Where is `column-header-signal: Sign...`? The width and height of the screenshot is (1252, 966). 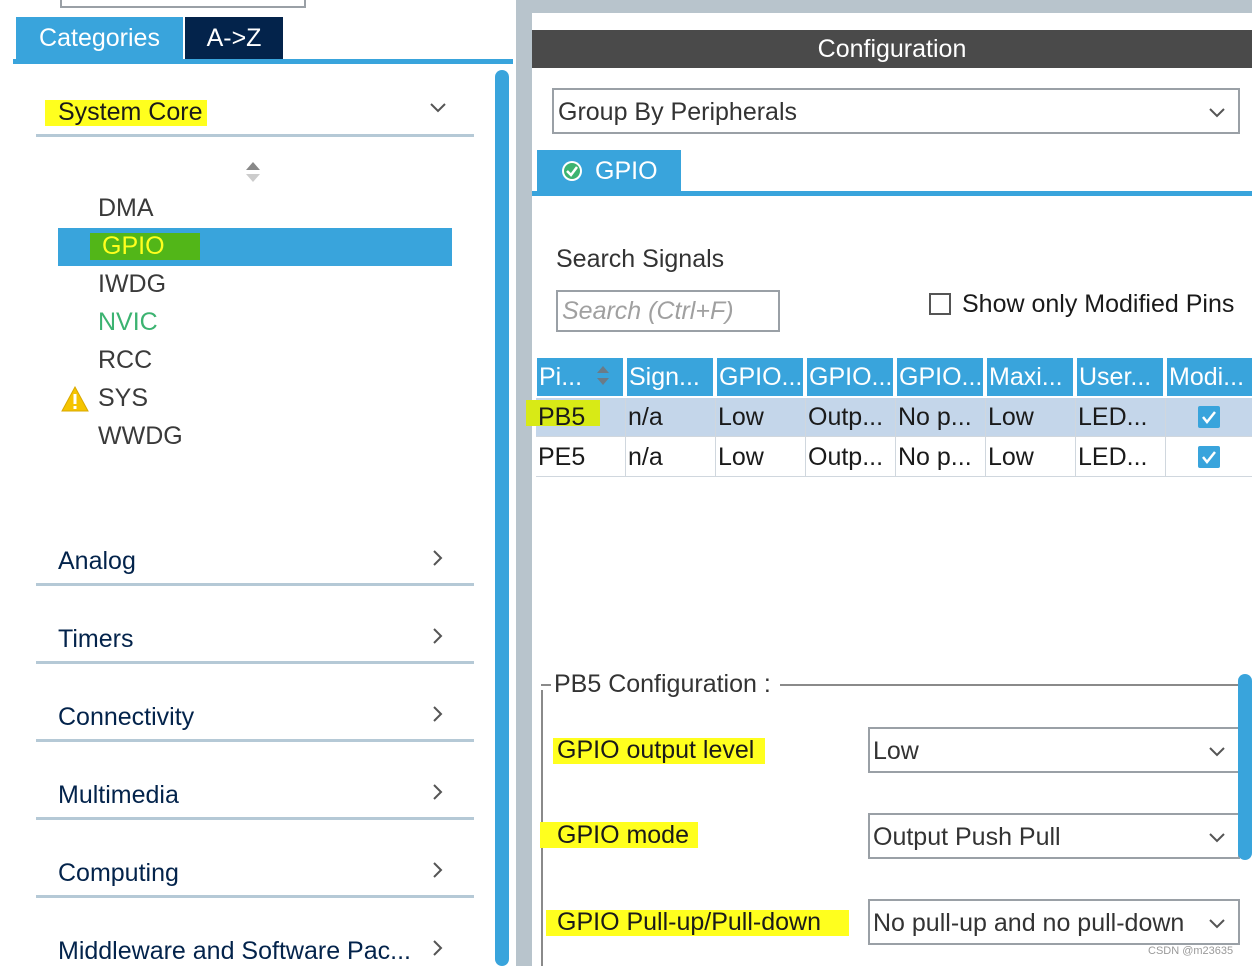
column-header-signal: Sign... is located at coordinates (670, 377).